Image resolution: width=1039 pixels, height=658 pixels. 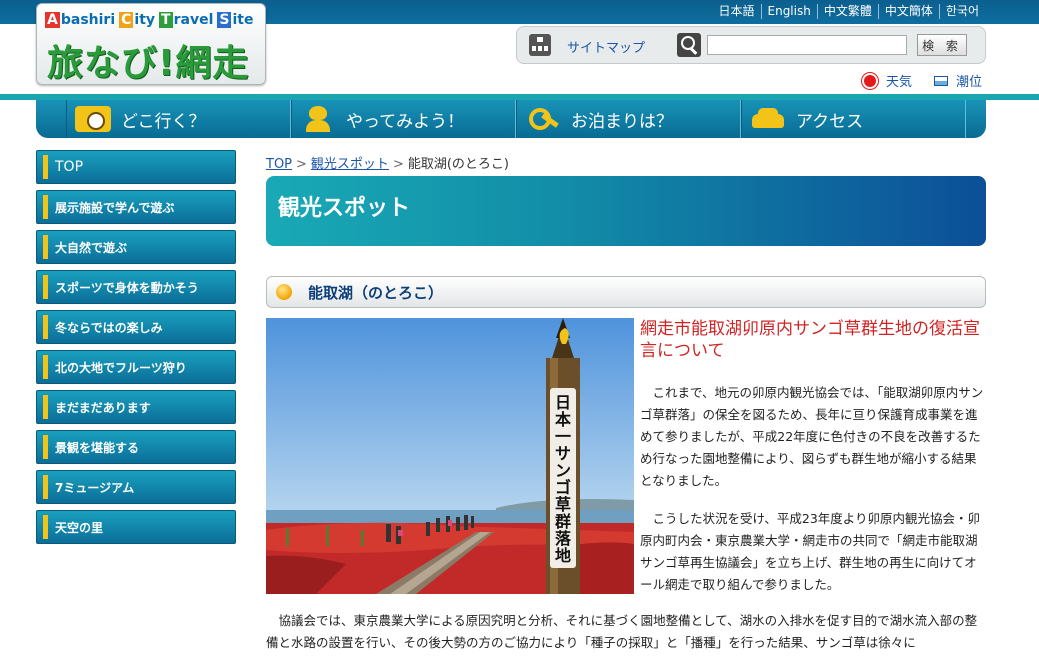 I want to click on language-bar: 日本語 English 中文繁體 中文簡体 한국어, so click(x=848, y=11).